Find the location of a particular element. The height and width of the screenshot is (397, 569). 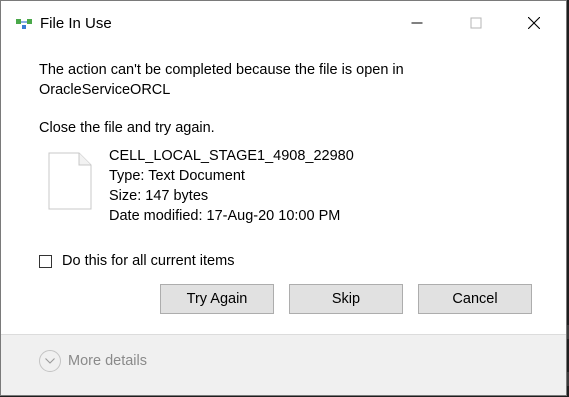

skip-button: Skip is located at coordinates (346, 299).